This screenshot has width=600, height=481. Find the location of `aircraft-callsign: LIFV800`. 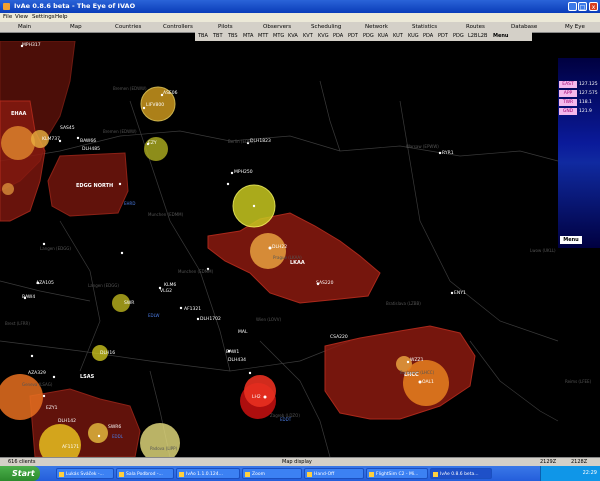

aircraft-callsign: LIFV800 is located at coordinates (155, 105).